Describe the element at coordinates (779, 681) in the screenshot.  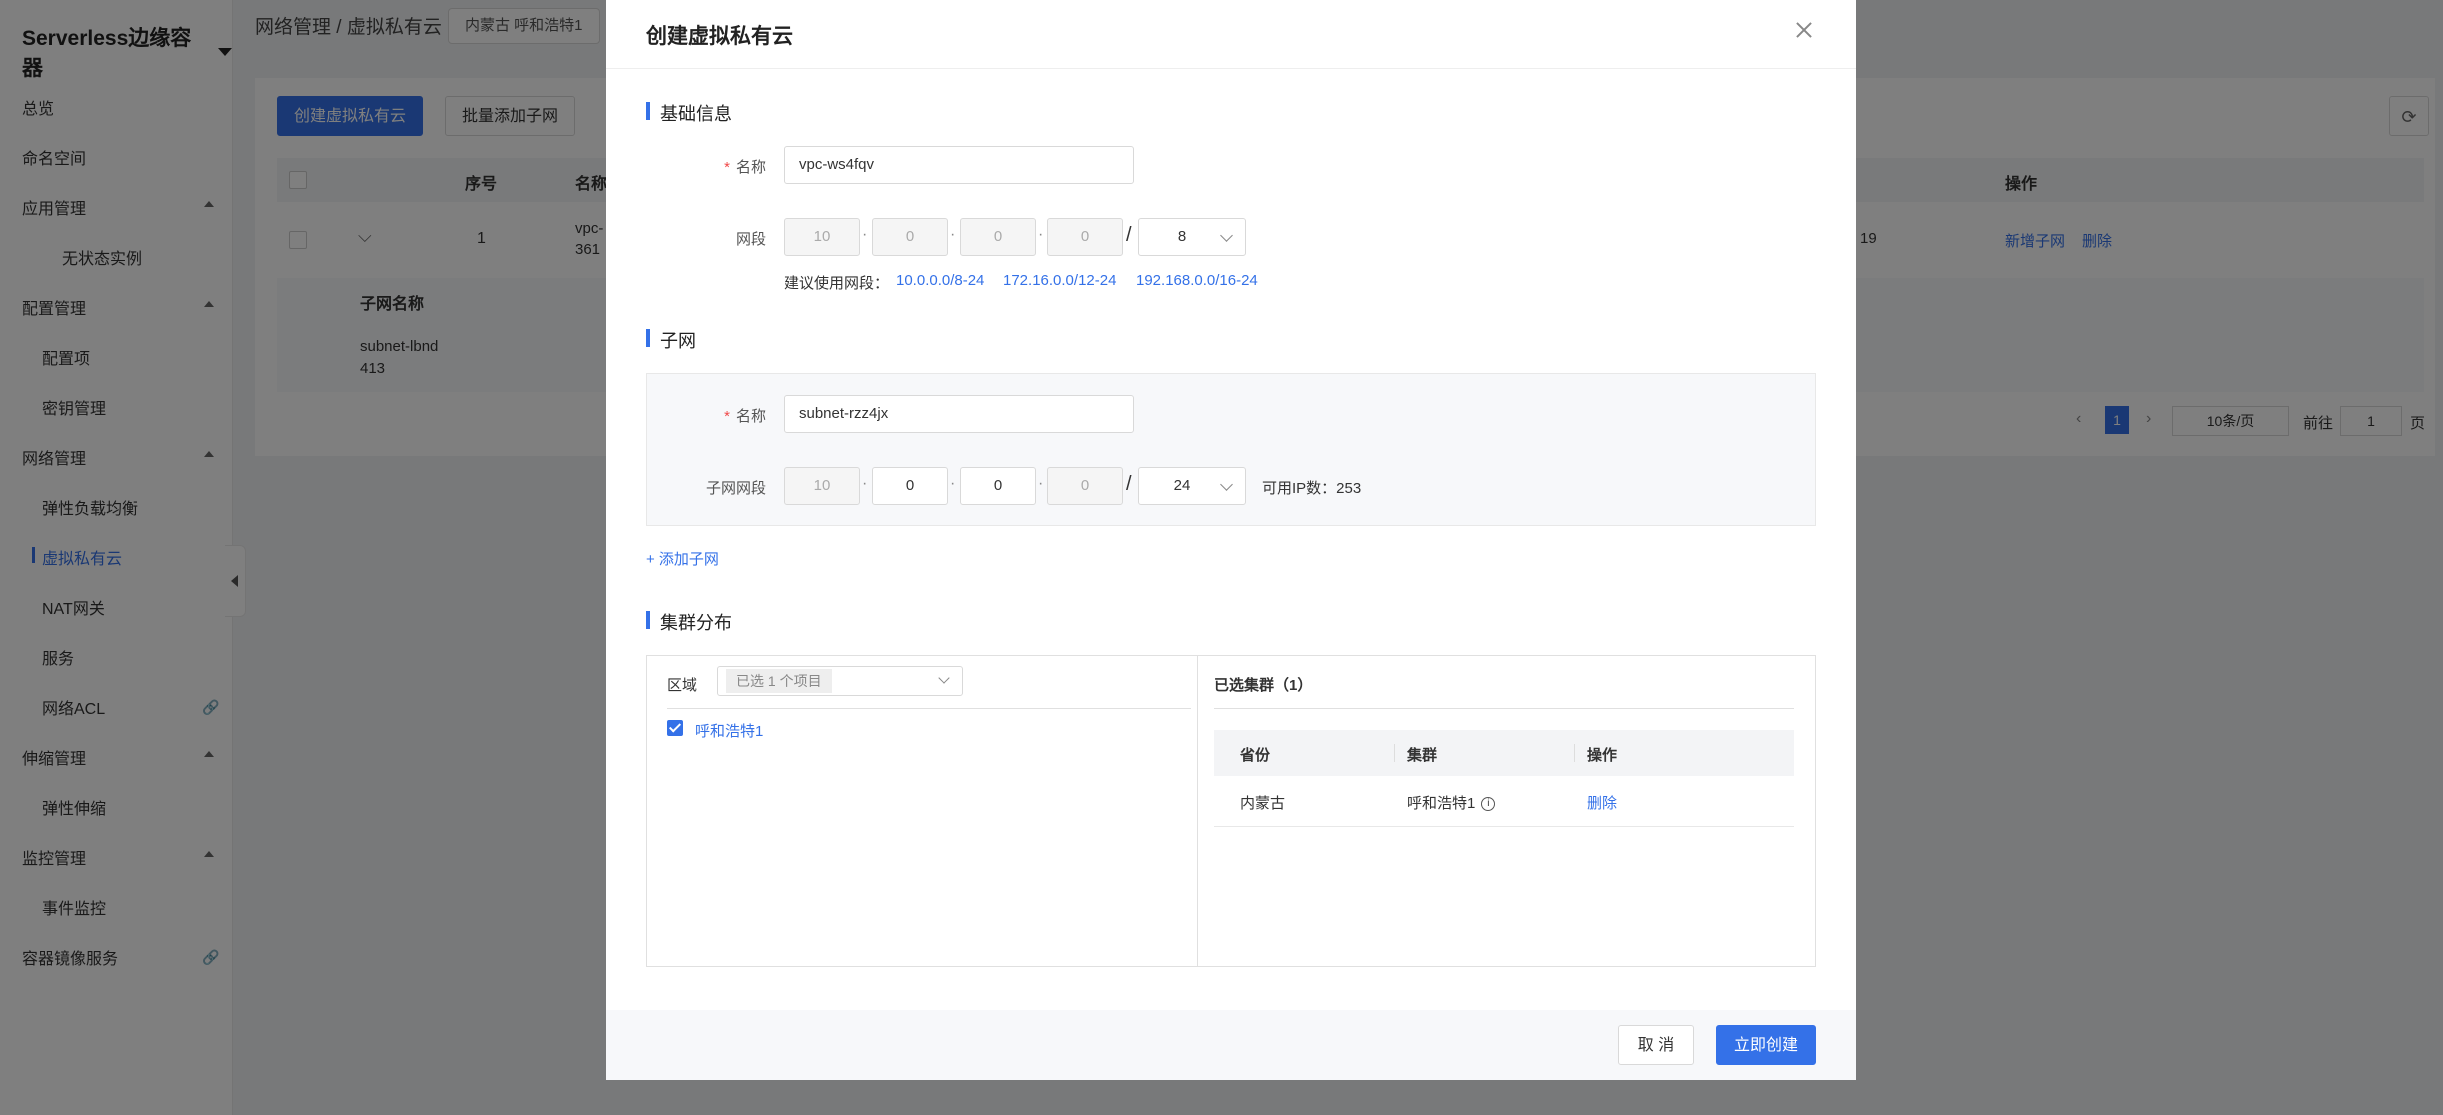
I see `selected-count-chip: 已选 1 个项目` at that location.